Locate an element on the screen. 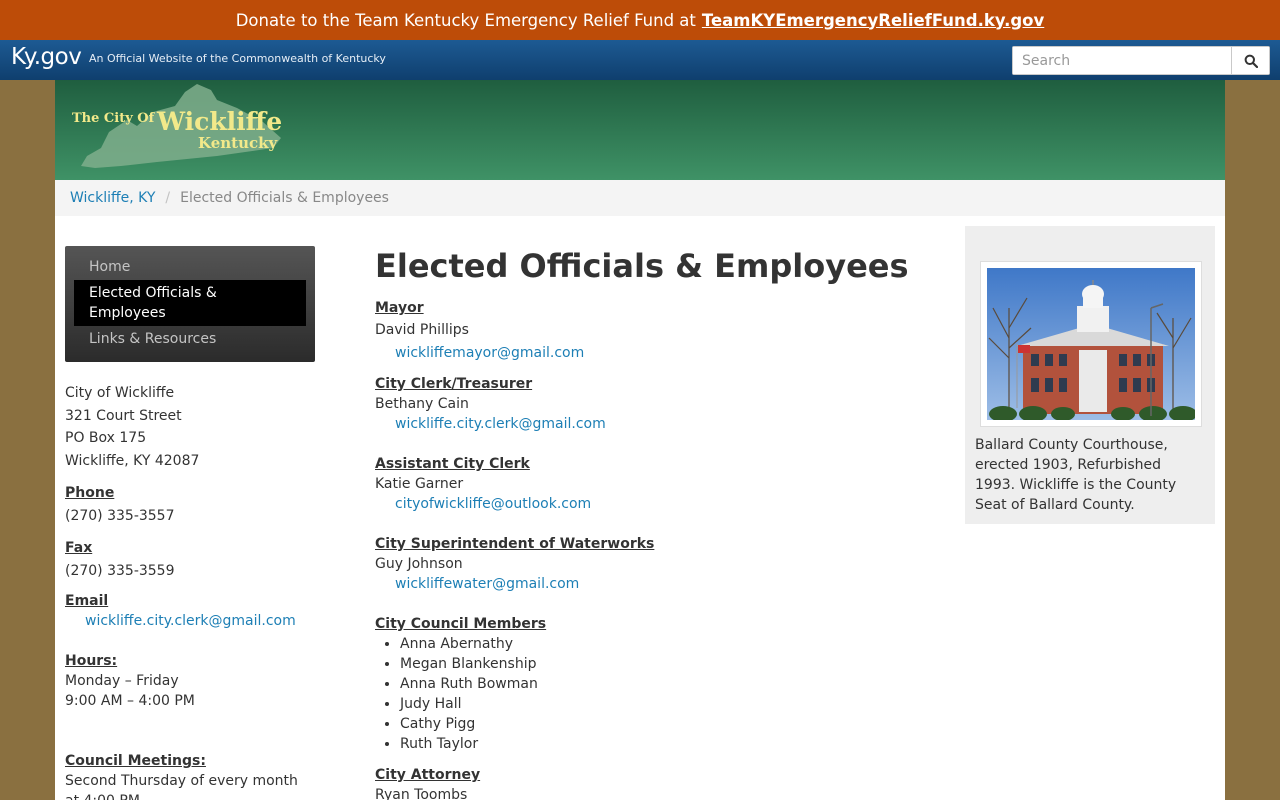 The width and height of the screenshot is (1280, 800). address-line: 321 Court Street is located at coordinates (123, 415).